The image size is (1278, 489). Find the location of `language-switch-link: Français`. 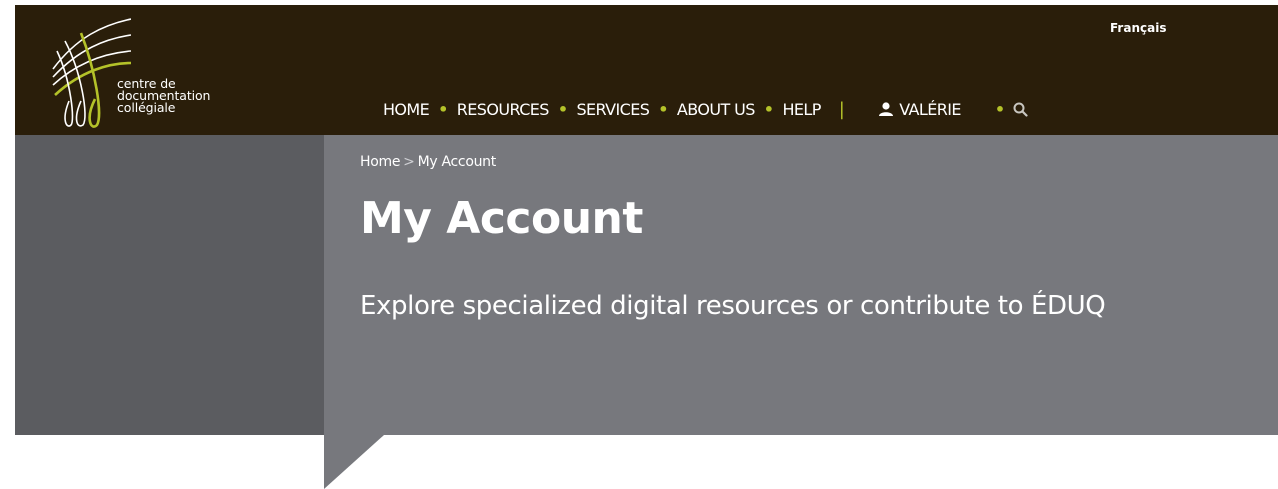

language-switch-link: Français is located at coordinates (1138, 28).